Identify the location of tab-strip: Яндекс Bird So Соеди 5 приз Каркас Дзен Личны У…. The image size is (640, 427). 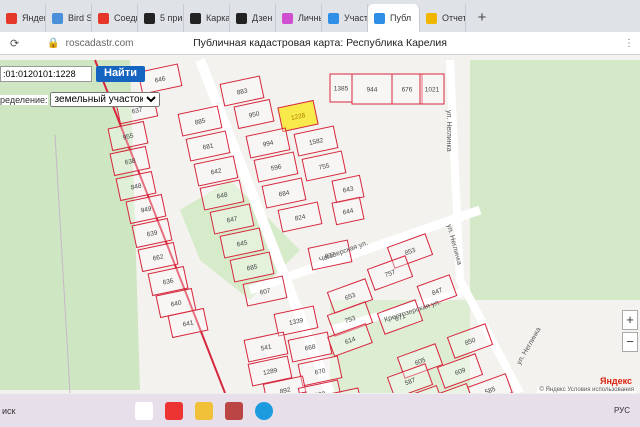
(320, 16).